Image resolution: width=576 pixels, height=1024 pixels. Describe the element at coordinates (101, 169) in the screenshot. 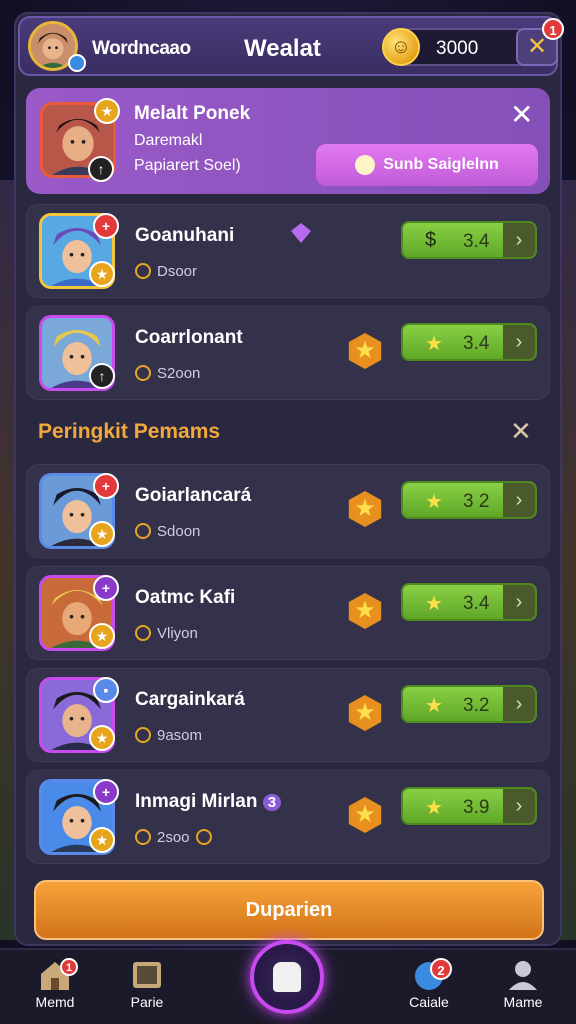

I see `featured-status-badge: ↑` at that location.